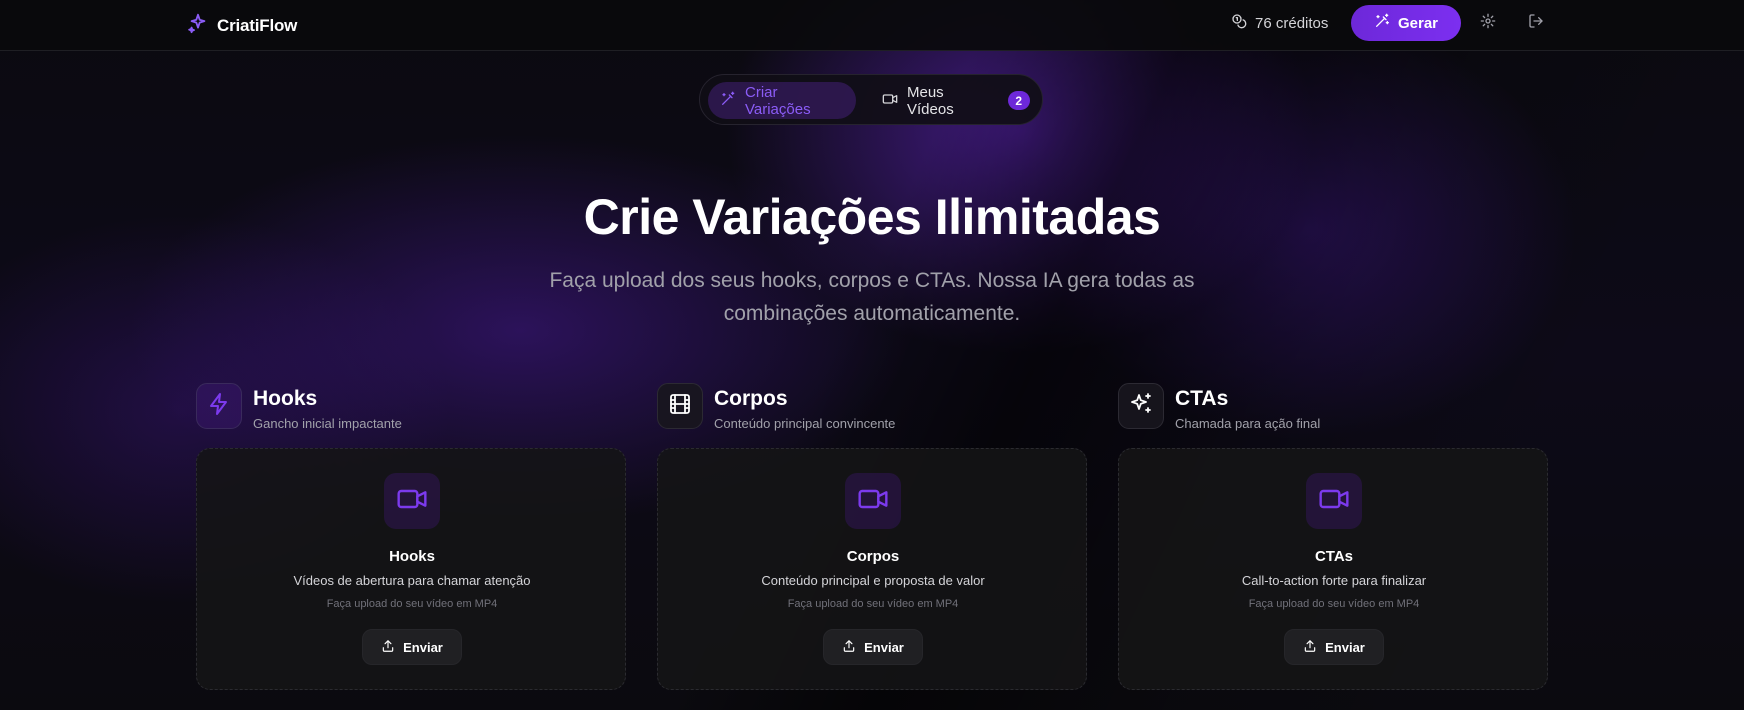 This screenshot has height=710, width=1744. What do you see at coordinates (412, 556) in the screenshot?
I see `card-title: Hooks` at bounding box center [412, 556].